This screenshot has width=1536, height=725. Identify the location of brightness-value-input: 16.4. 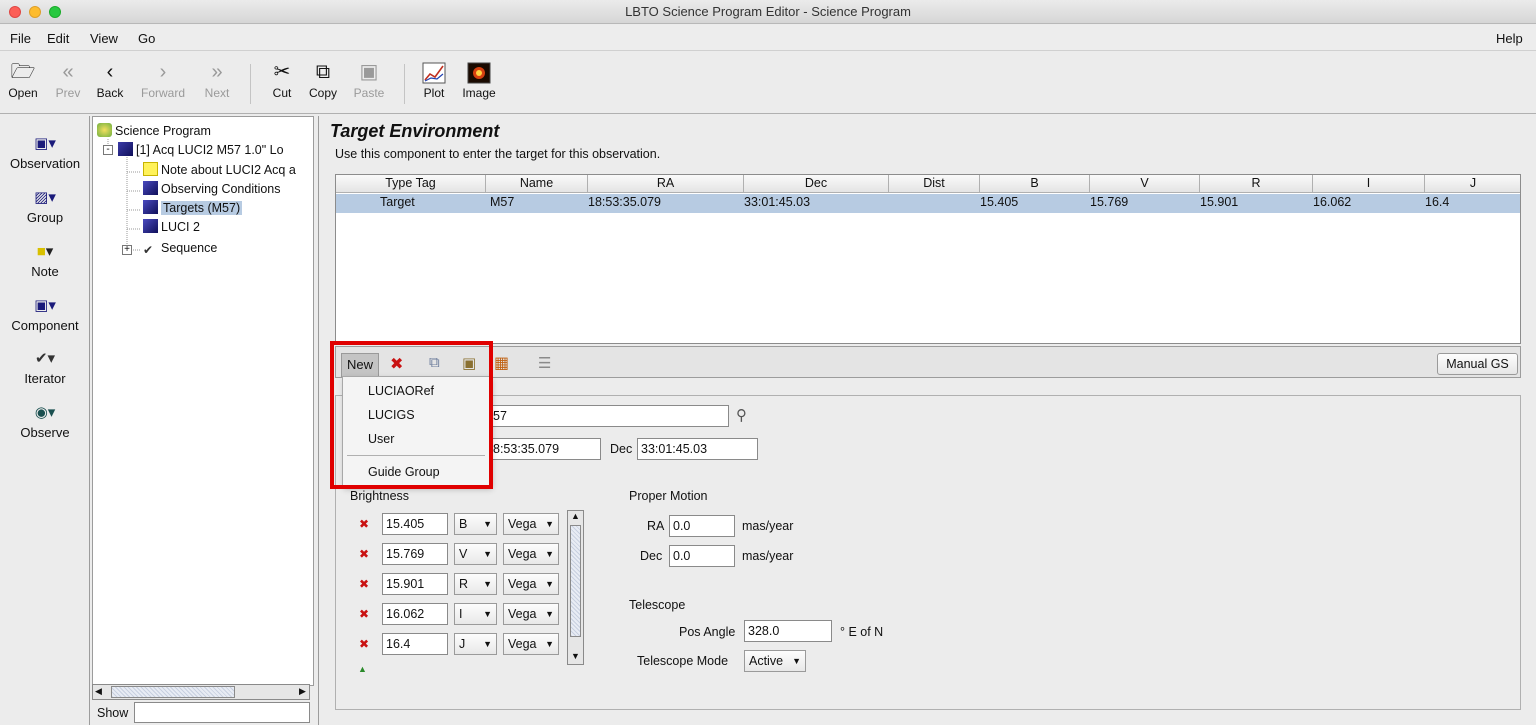
(415, 644).